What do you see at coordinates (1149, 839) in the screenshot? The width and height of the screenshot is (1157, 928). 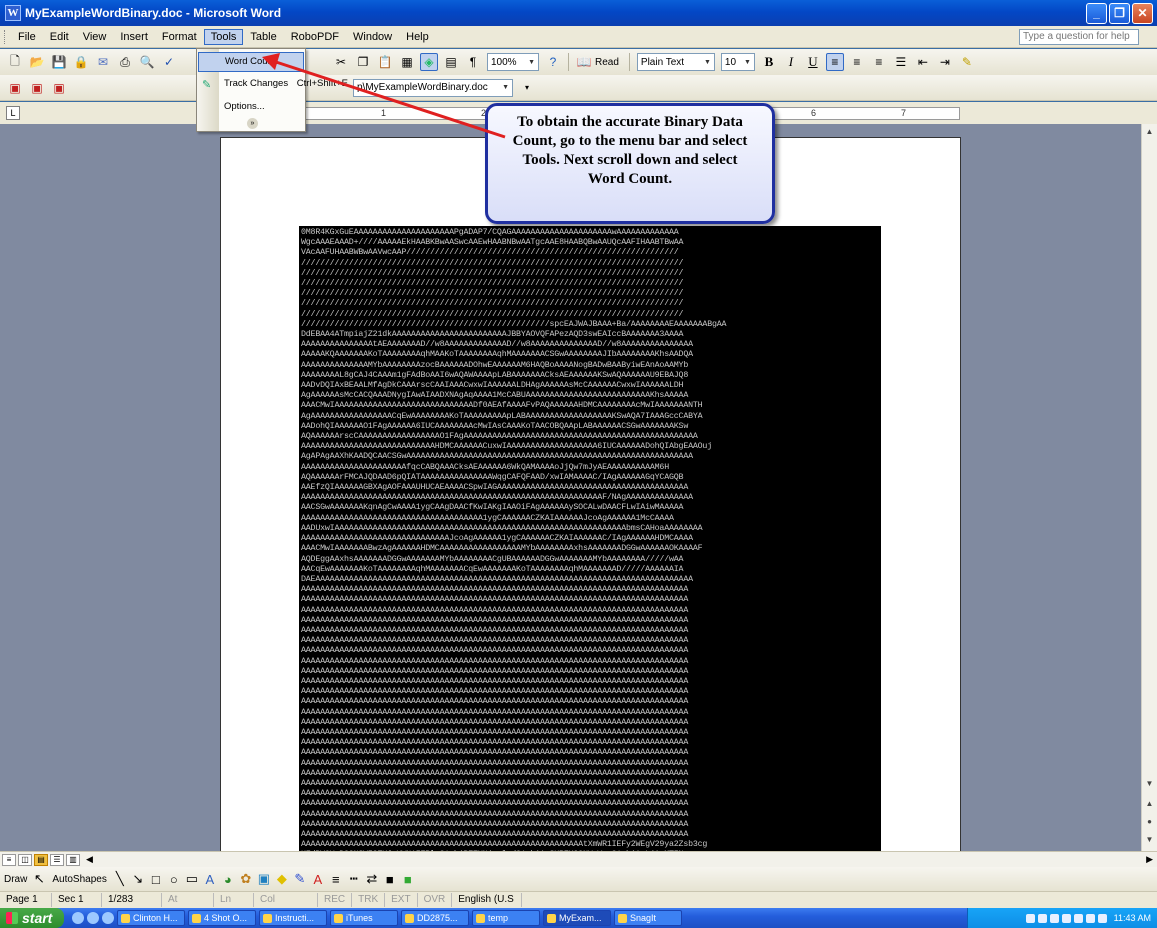 I see `next-page-icon: ▼` at bounding box center [1149, 839].